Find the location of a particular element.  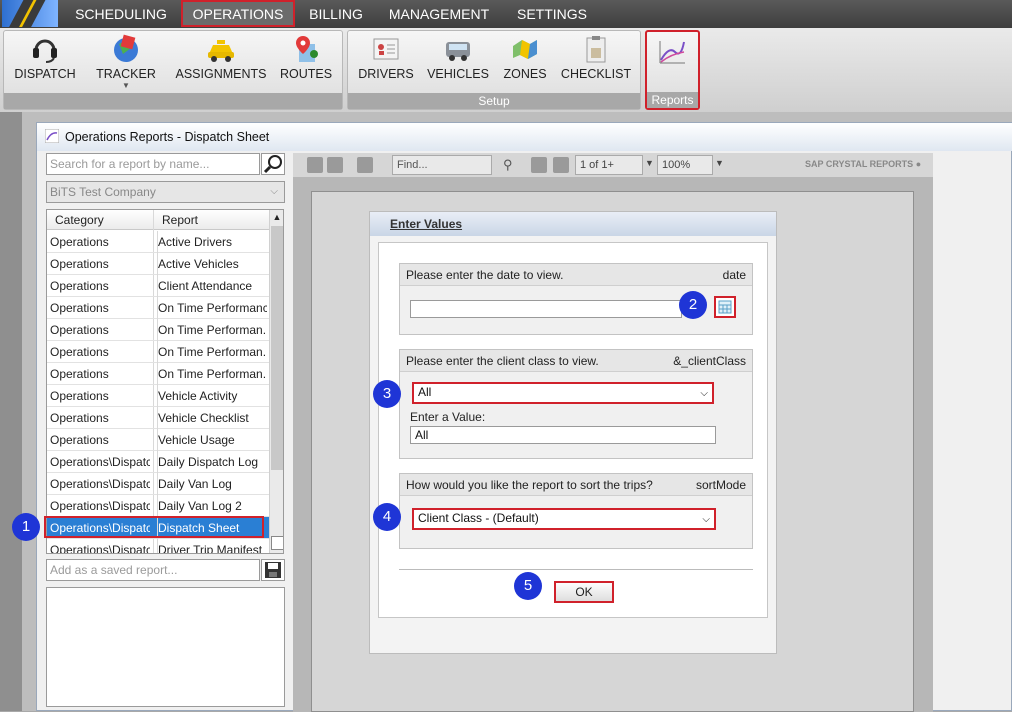

table-row: Operations\Dispatch Driver Trip Manifest is located at coordinates (158, 546).